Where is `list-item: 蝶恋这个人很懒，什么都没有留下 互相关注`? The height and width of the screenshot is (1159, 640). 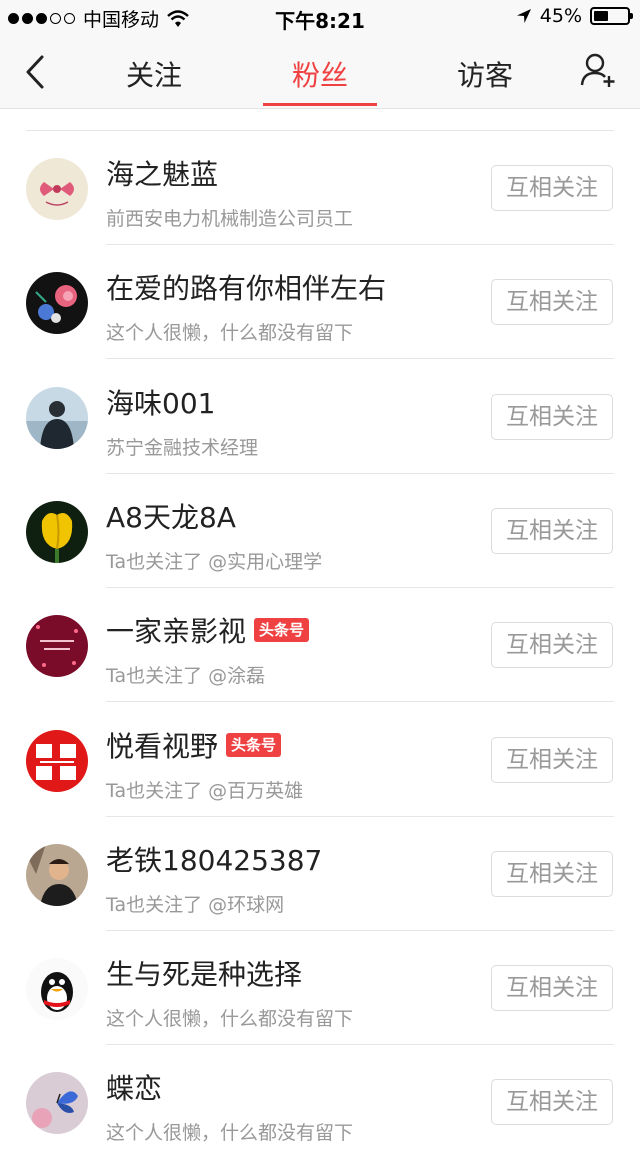 list-item: 蝶恋这个人很懒，什么都没有留下 互相关注 is located at coordinates (320, 1102).